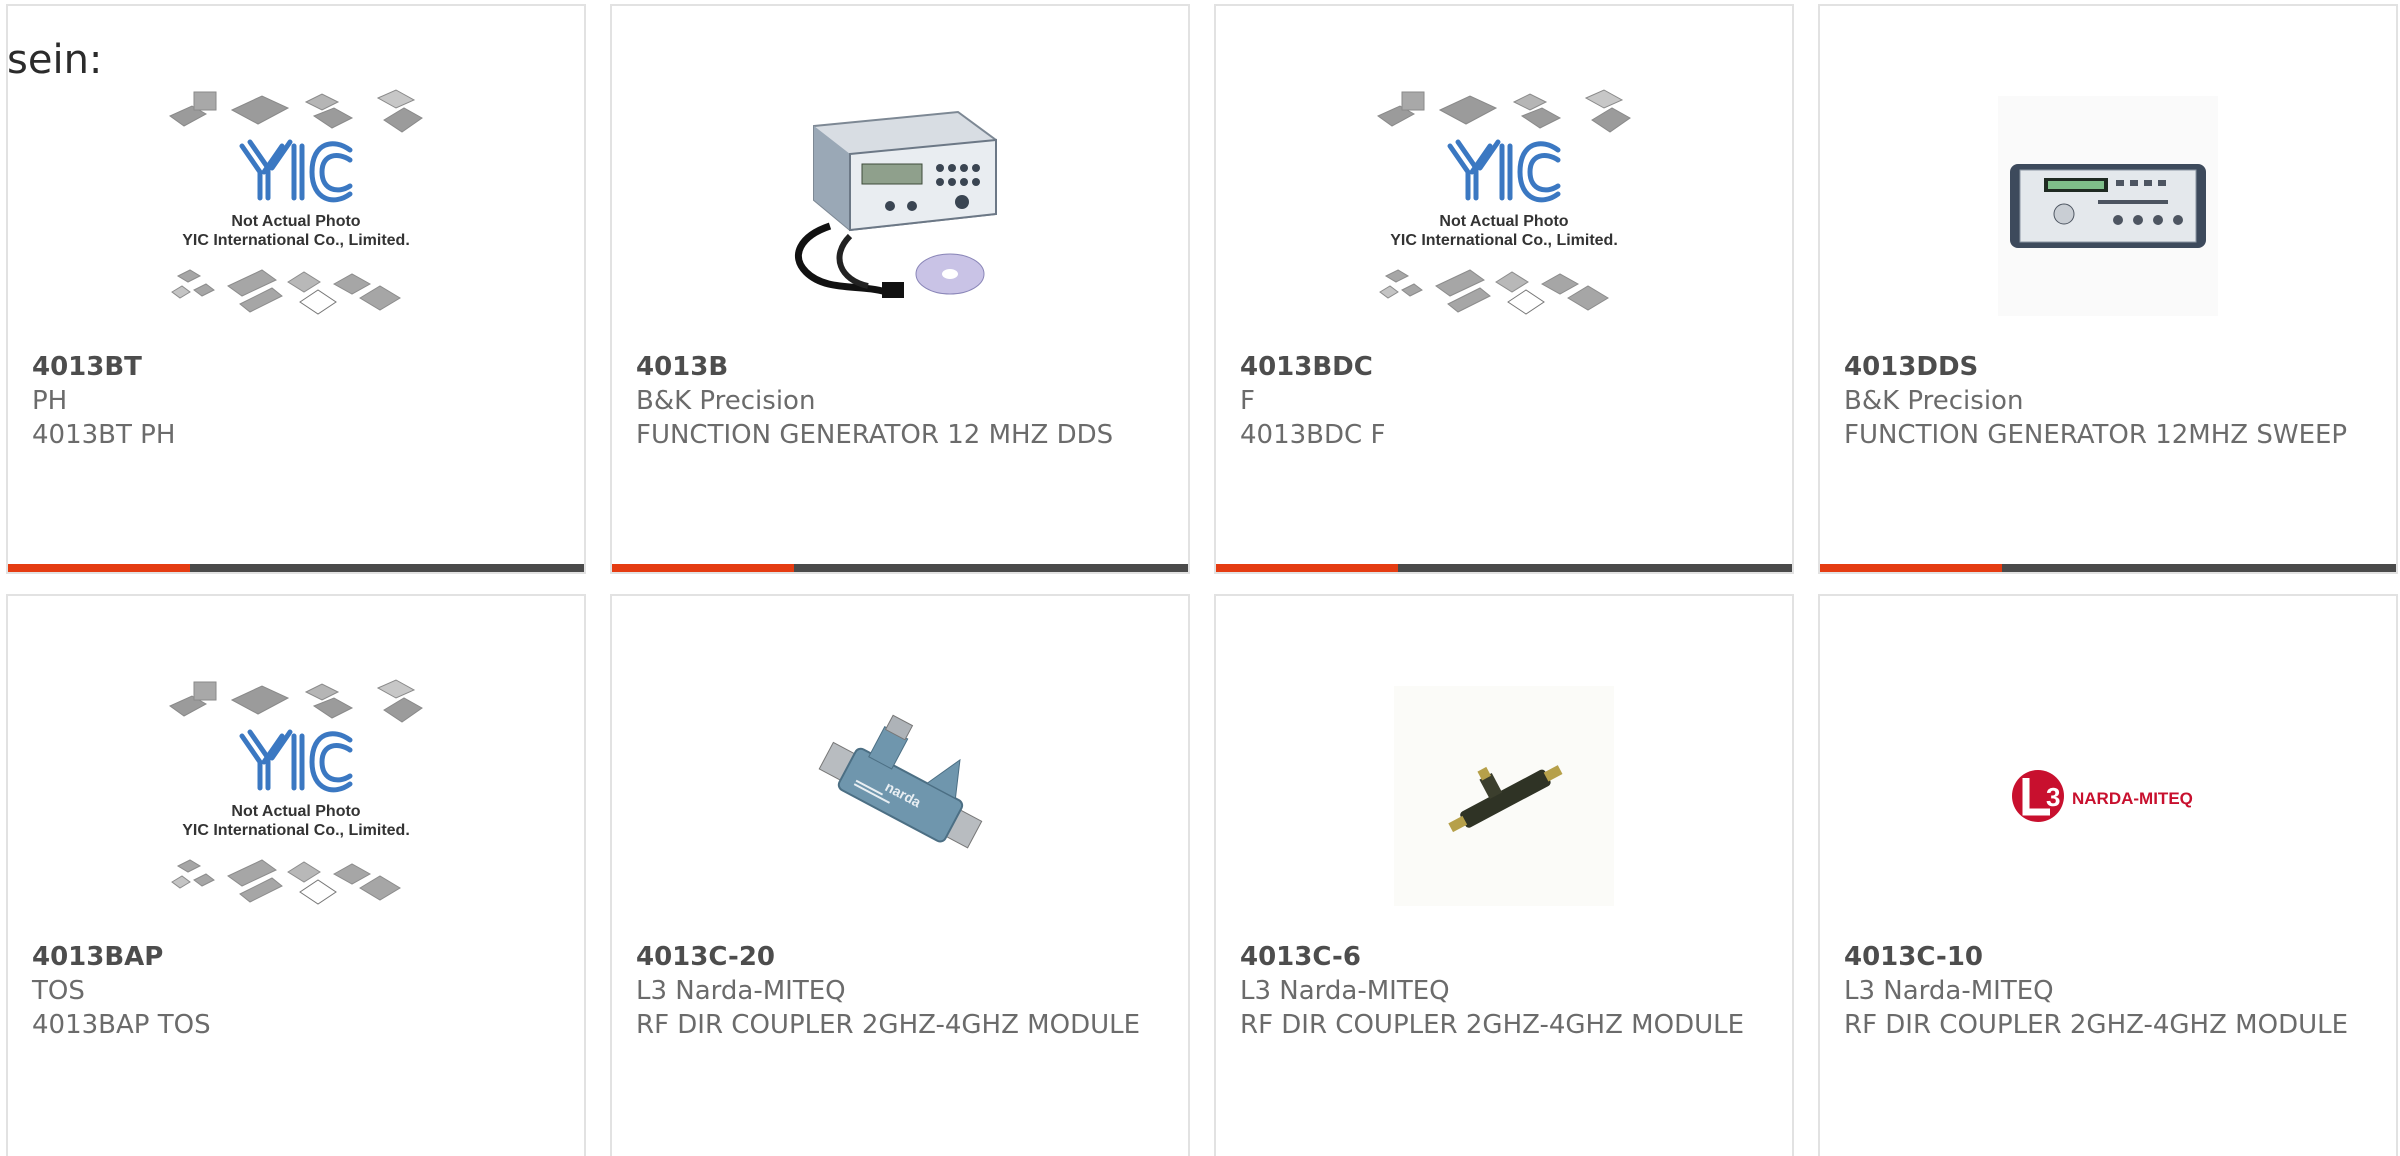 The height and width of the screenshot is (1156, 2400). What do you see at coordinates (296, 957) in the screenshot?
I see `part-number-link: 4013BAP` at bounding box center [296, 957].